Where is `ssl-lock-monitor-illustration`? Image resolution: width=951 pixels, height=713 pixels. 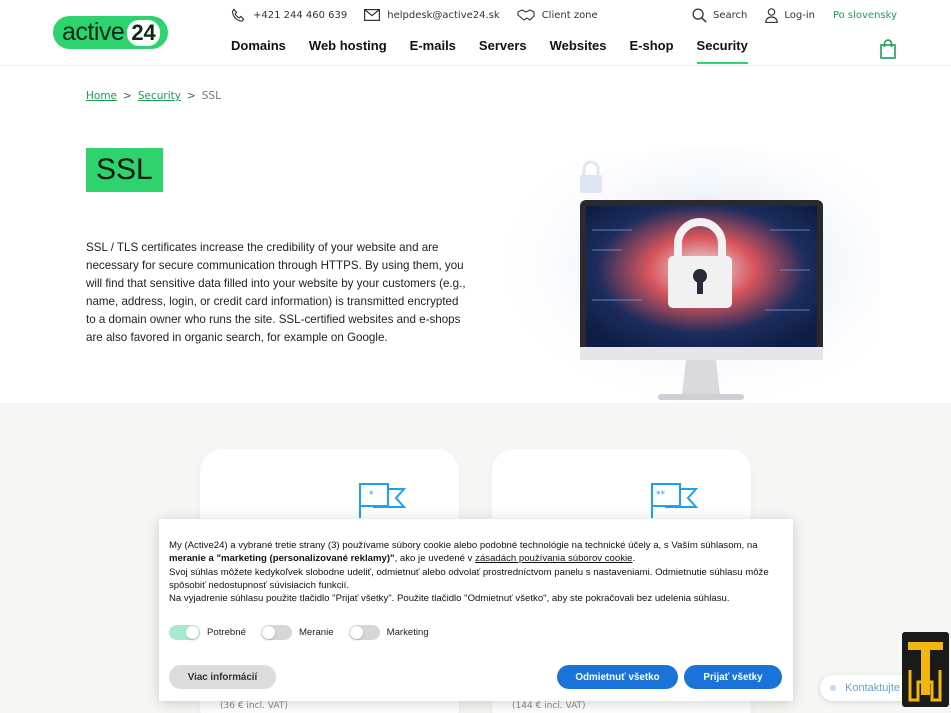
ssl-lock-monitor-illustration is located at coordinates (690, 277).